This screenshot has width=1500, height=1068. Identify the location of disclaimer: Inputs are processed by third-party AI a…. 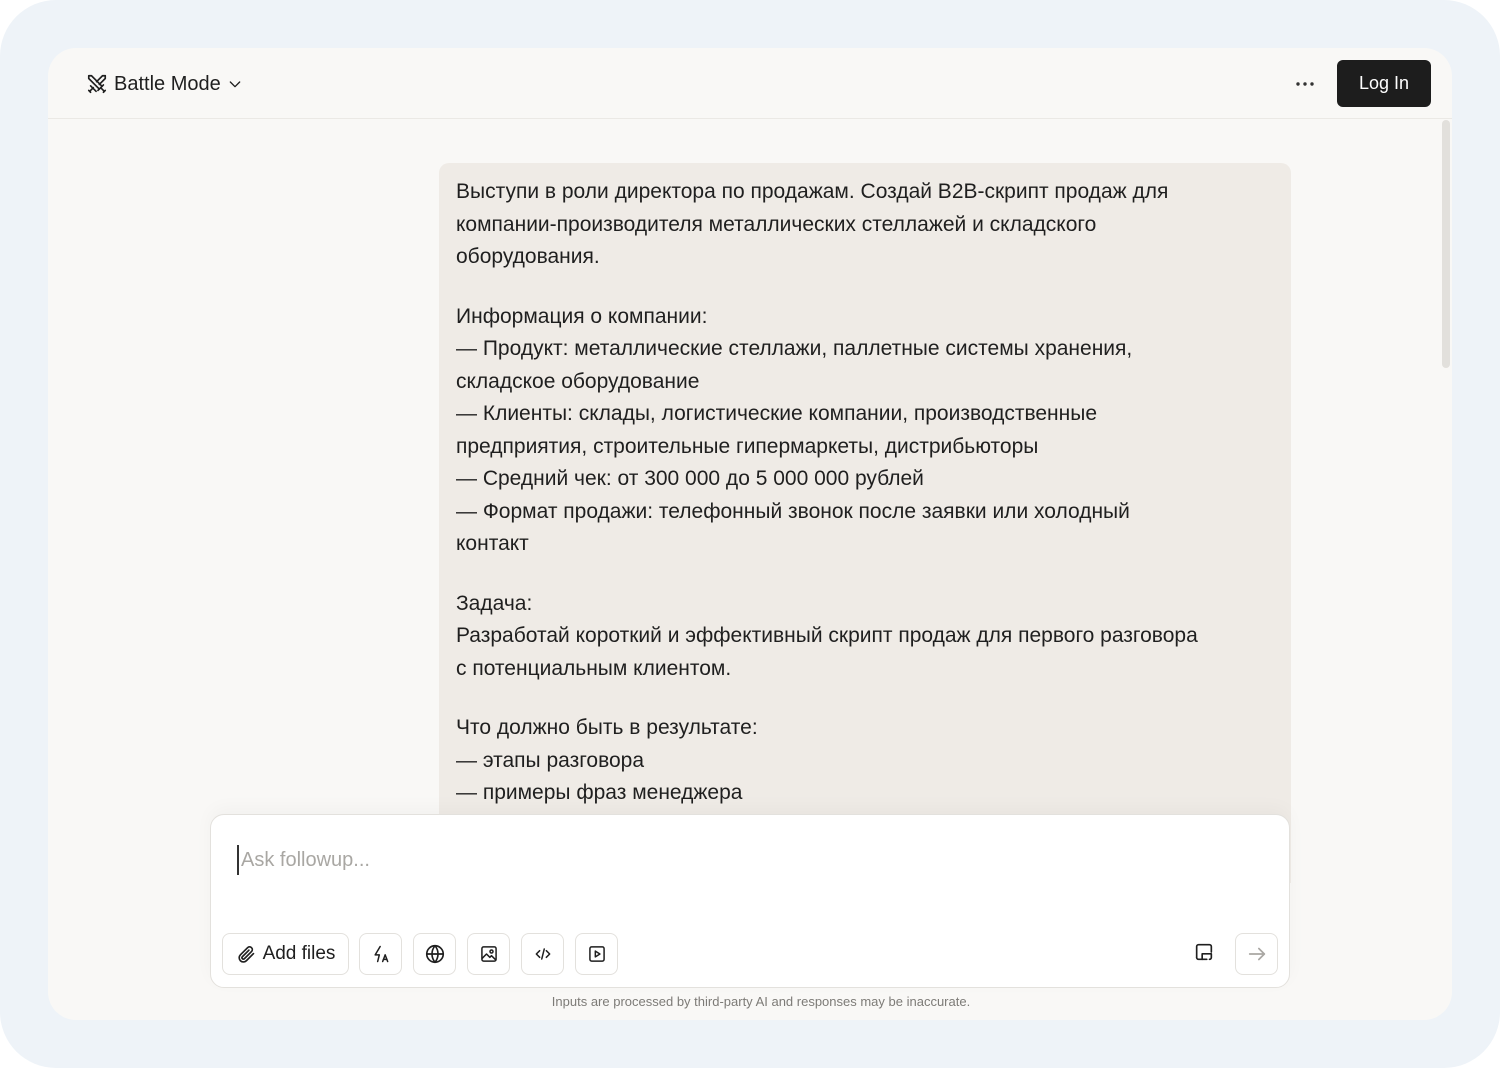
(761, 1001).